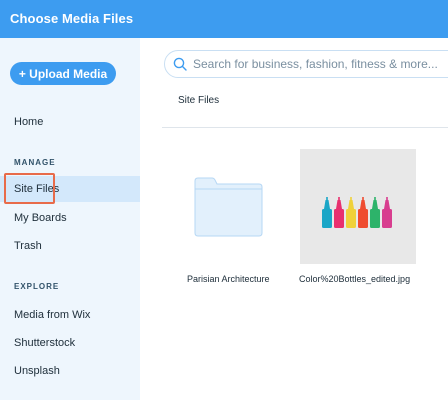  What do you see at coordinates (72, 18) in the screenshot?
I see `window-title: Choose Media Files` at bounding box center [72, 18].